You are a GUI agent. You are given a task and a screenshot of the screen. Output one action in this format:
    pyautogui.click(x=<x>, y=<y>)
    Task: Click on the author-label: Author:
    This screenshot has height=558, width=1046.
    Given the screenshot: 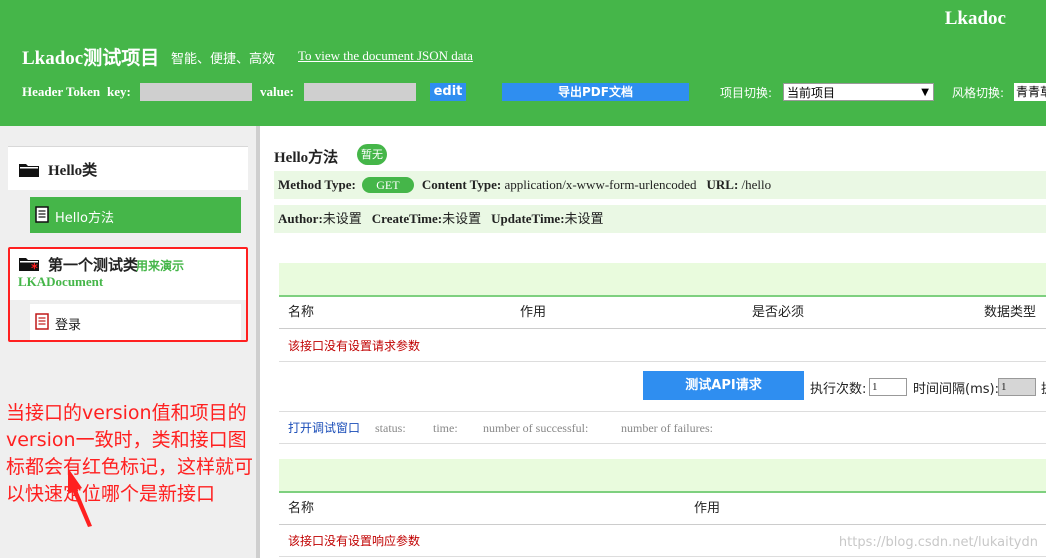 What is the action you would take?
    pyautogui.click(x=300, y=218)
    